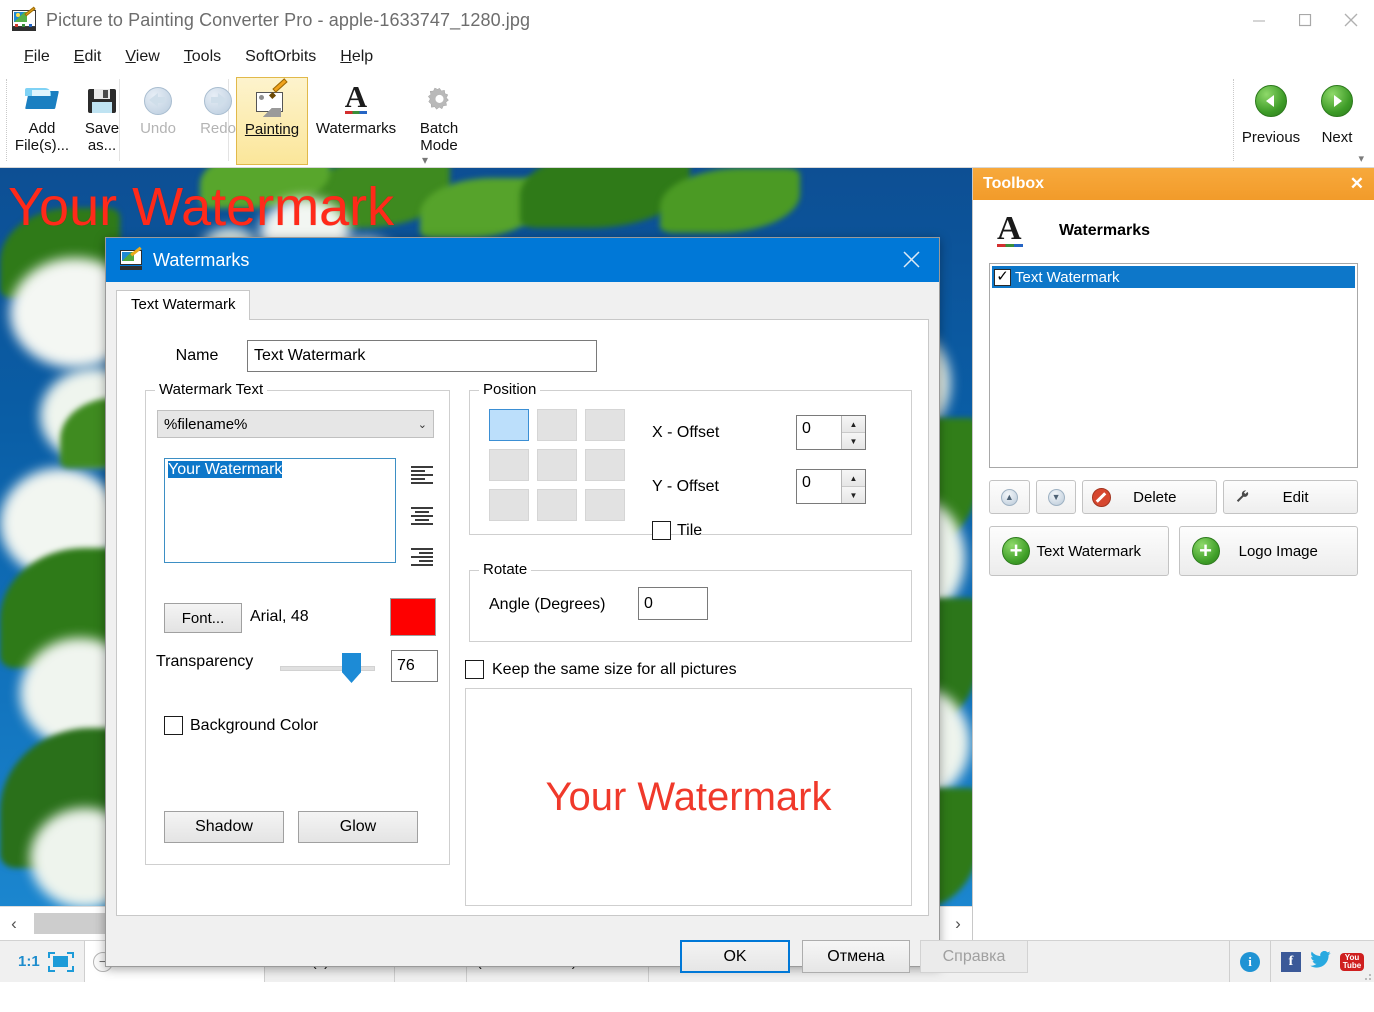  What do you see at coordinates (509, 505) in the screenshot?
I see `position-cell-bottom-left` at bounding box center [509, 505].